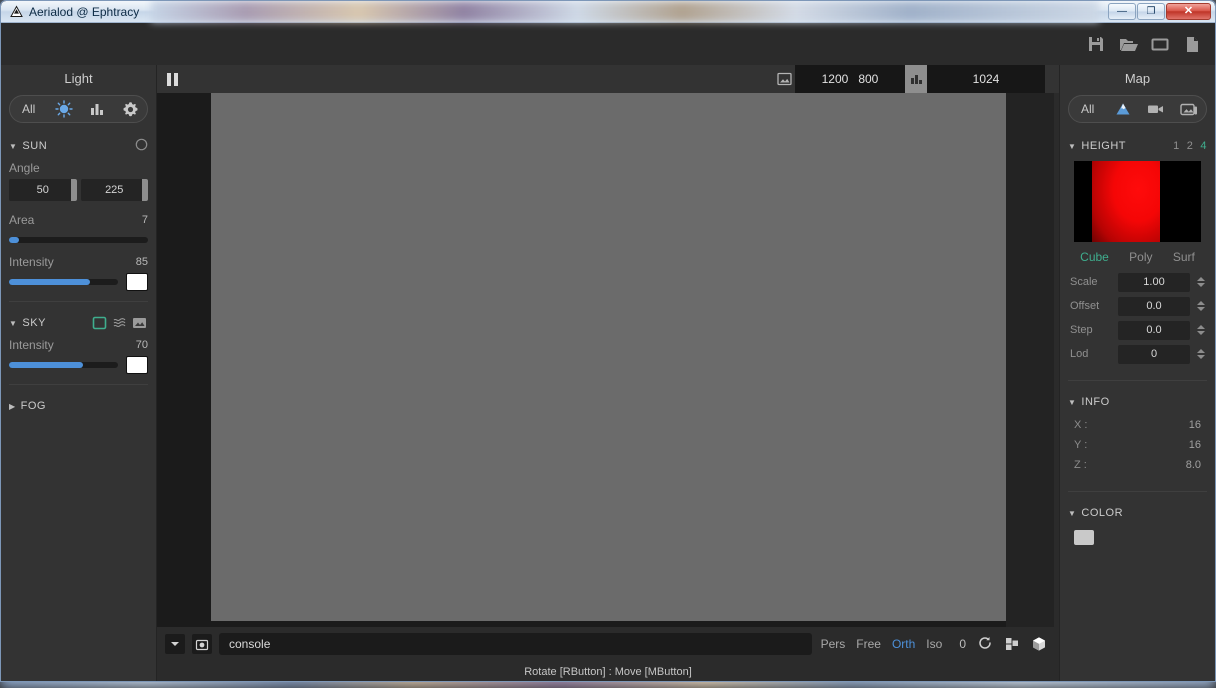 The width and height of the screenshot is (1216, 688). Describe the element at coordinates (1154, 354) in the screenshot. I see `lod-input: 0` at that location.